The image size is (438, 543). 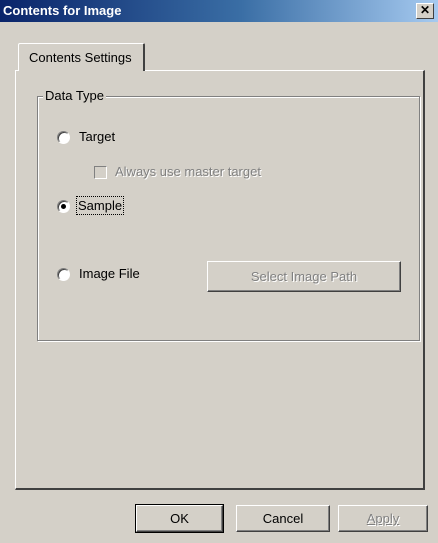 I want to click on always-master-checkbox, so click(x=100, y=172).